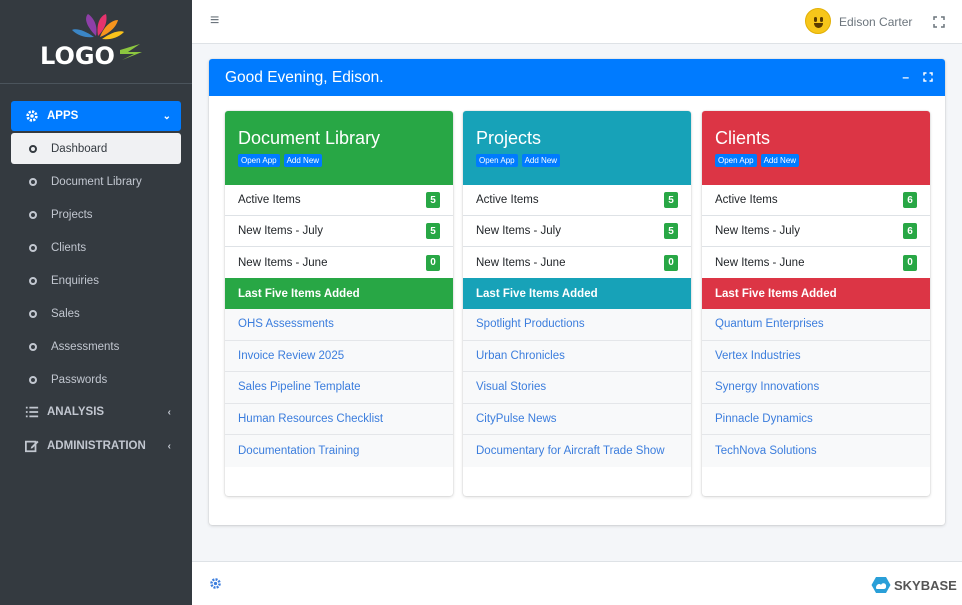 The width and height of the screenshot is (962, 605). I want to click on list-item: Vertex Industries, so click(816, 356).